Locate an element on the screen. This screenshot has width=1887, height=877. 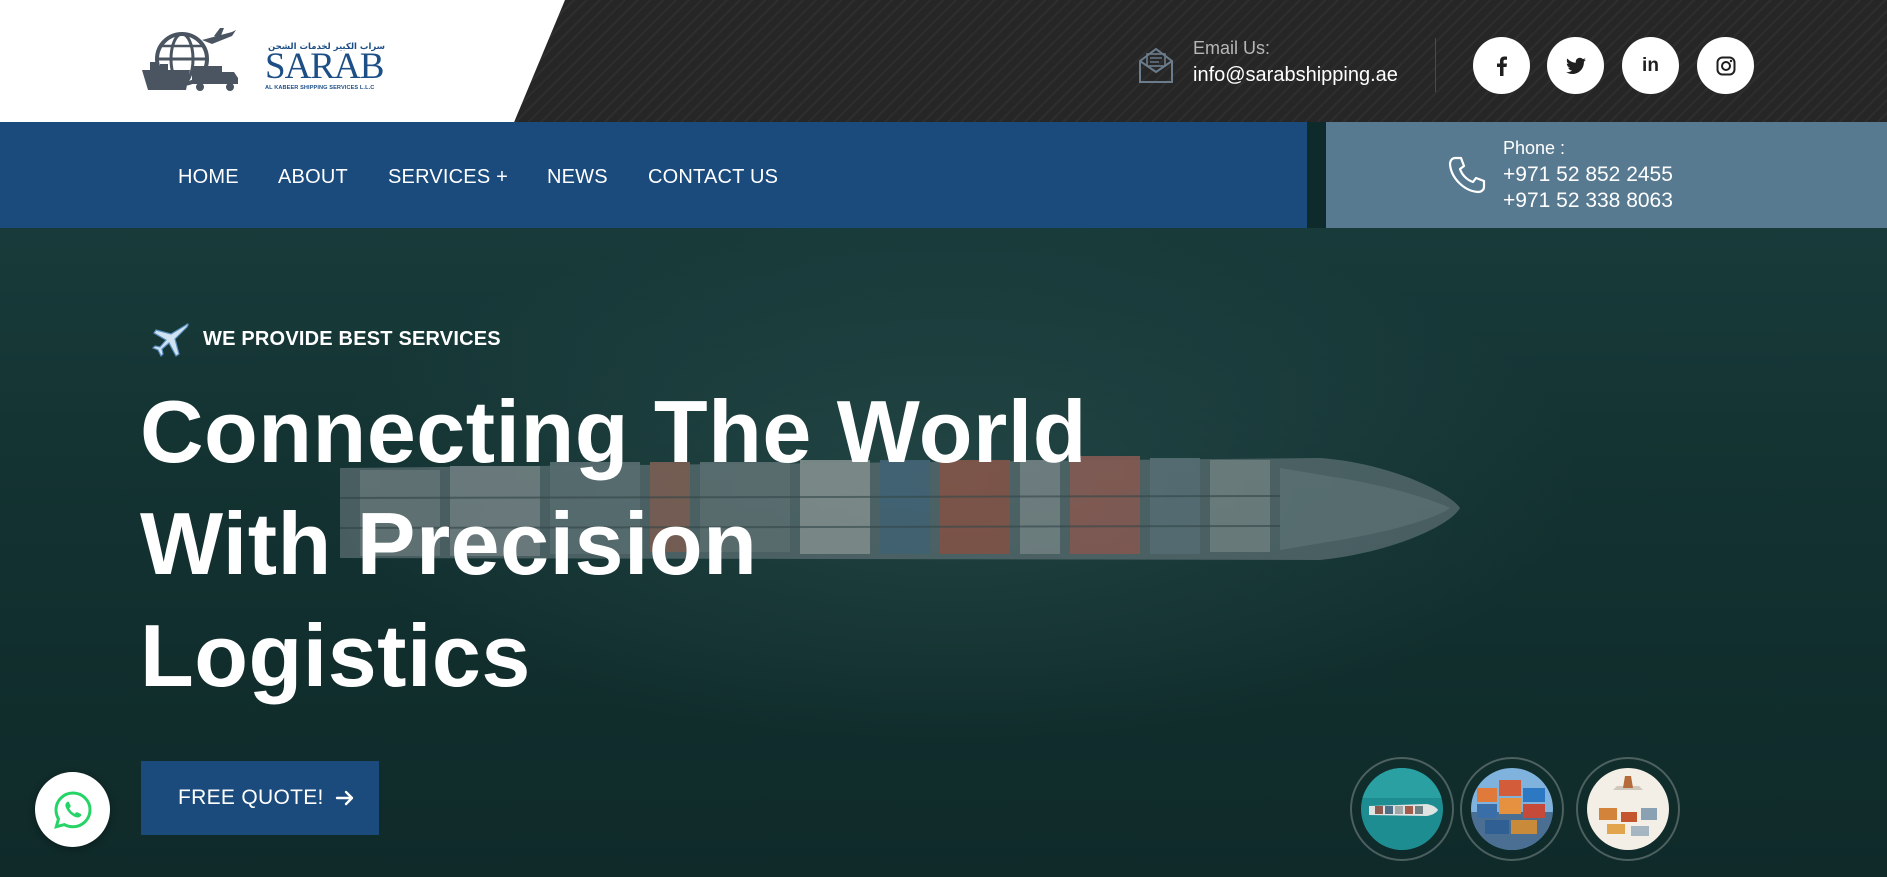
free-quote-button: FREE QUOTE! is located at coordinates (260, 798).